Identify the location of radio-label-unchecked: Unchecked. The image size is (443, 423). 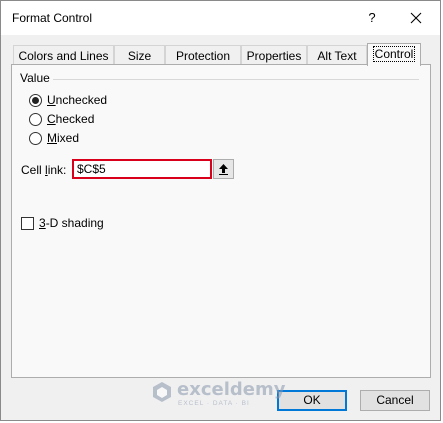
(77, 100).